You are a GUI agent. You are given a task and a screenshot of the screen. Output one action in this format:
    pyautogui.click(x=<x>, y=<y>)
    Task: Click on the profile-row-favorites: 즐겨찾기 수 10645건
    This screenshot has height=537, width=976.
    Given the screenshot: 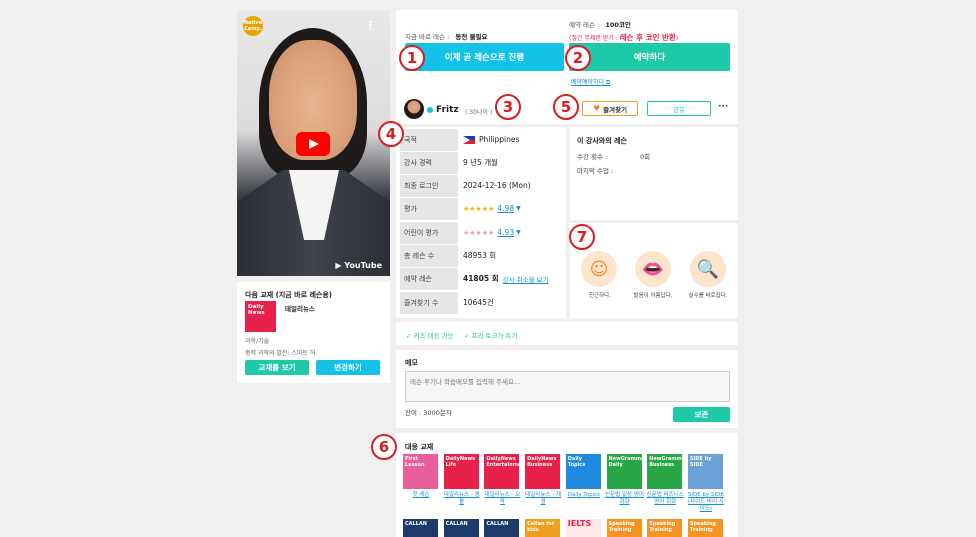 What is the action you would take?
    pyautogui.click(x=482, y=303)
    